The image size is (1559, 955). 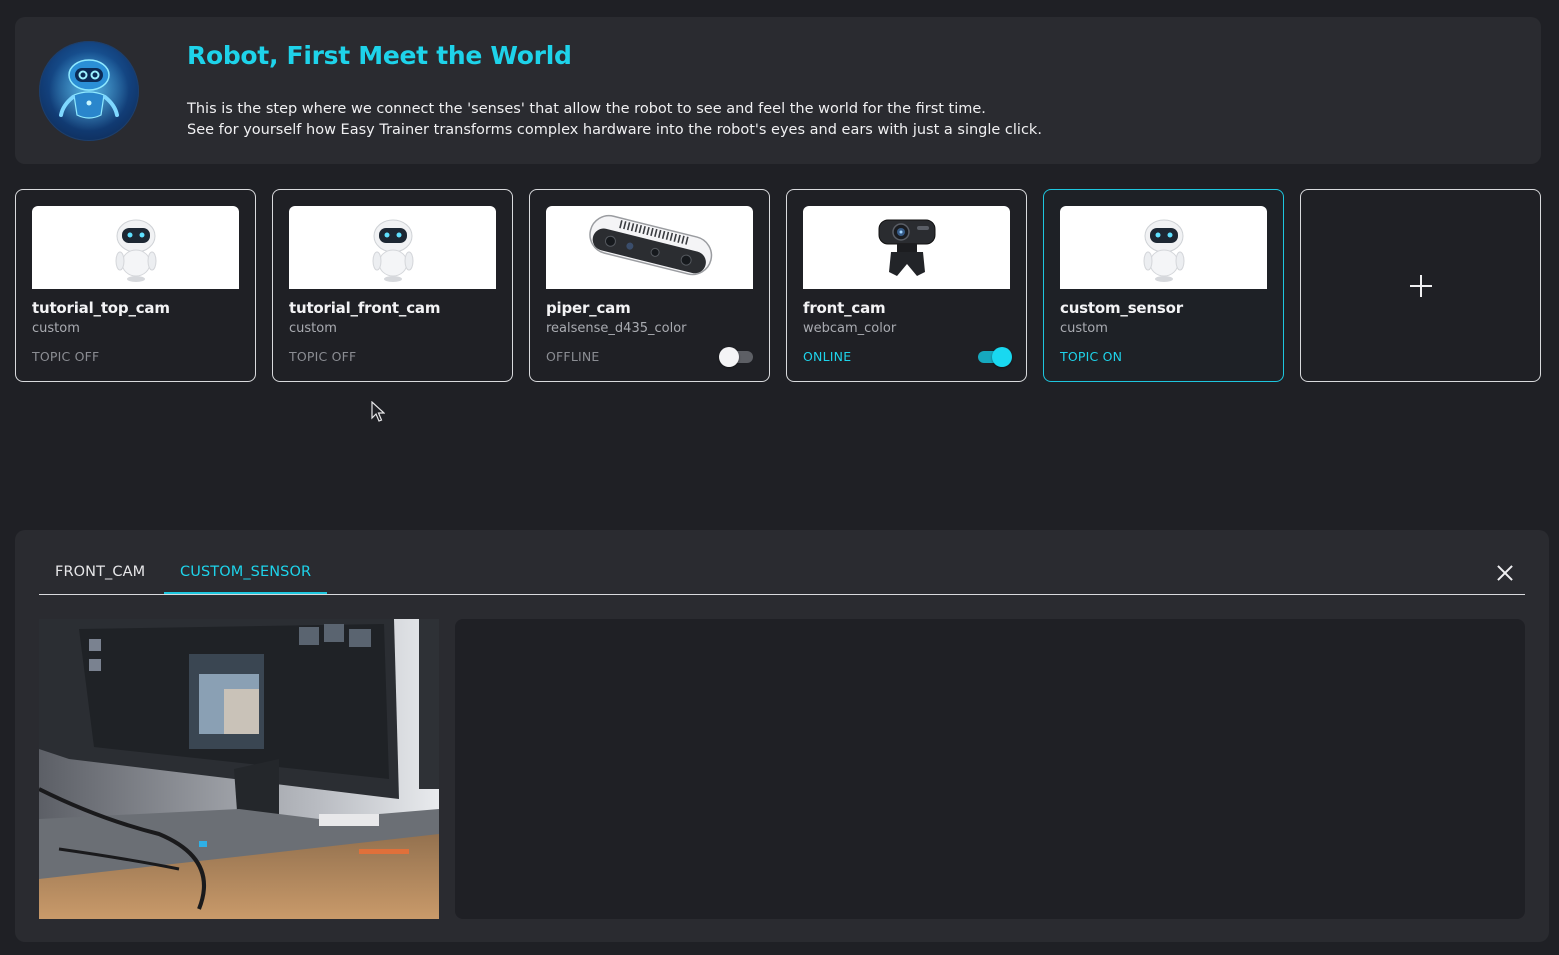 I want to click on camera-feed-image, so click(x=239, y=769).